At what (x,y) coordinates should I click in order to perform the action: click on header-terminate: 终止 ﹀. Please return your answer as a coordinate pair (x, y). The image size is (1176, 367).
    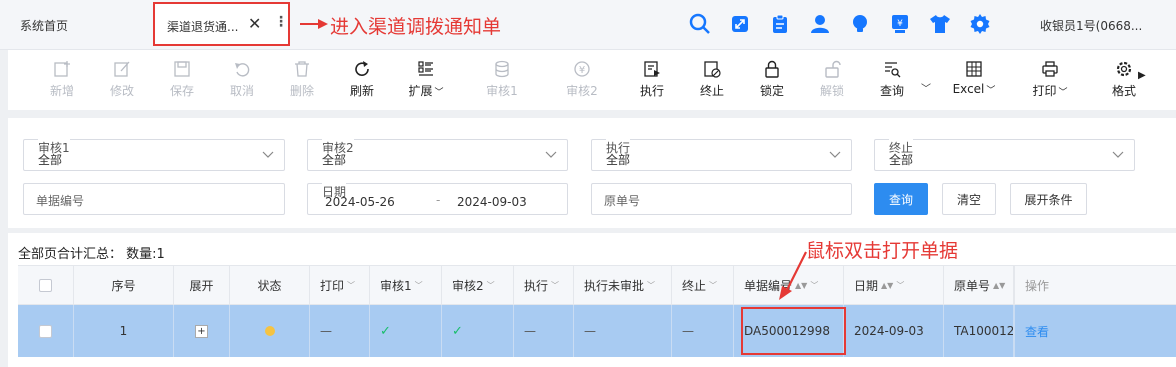
    Looking at the image, I should click on (703, 285).